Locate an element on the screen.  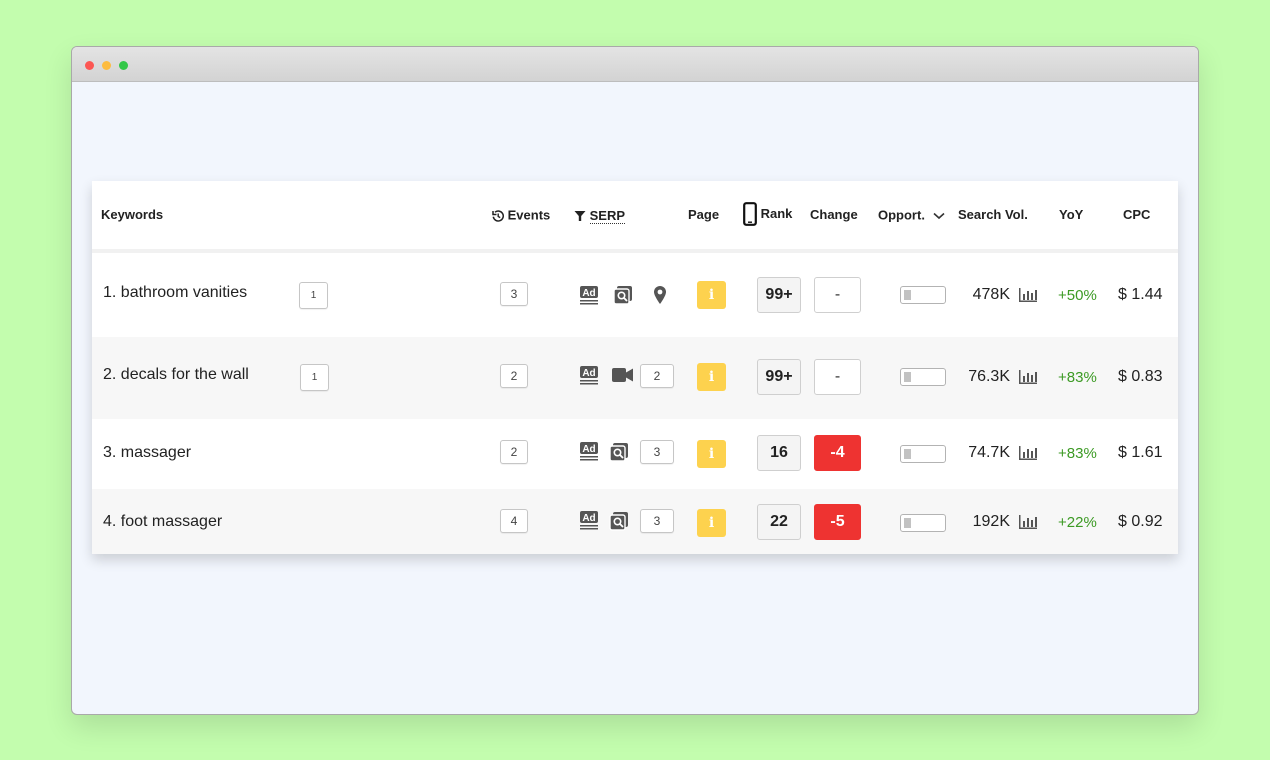
row-number: 4. is located at coordinates (110, 521).